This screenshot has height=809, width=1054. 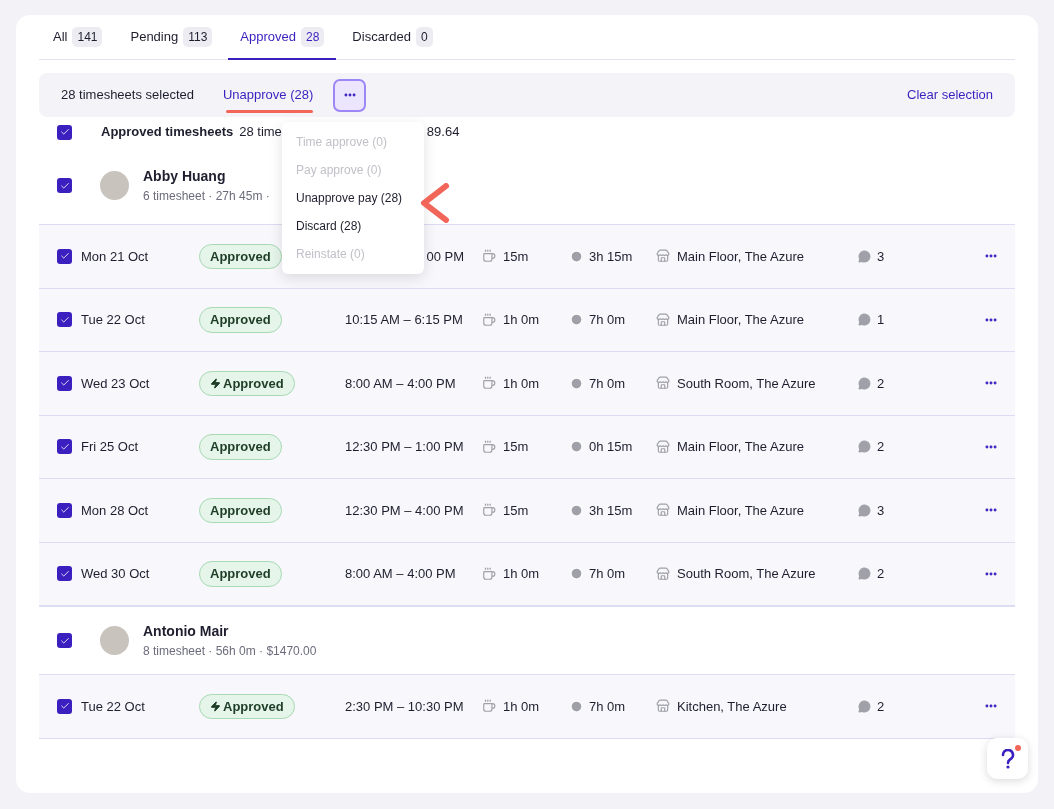 I want to click on filter-tab: Pending 113, so click(x=171, y=38).